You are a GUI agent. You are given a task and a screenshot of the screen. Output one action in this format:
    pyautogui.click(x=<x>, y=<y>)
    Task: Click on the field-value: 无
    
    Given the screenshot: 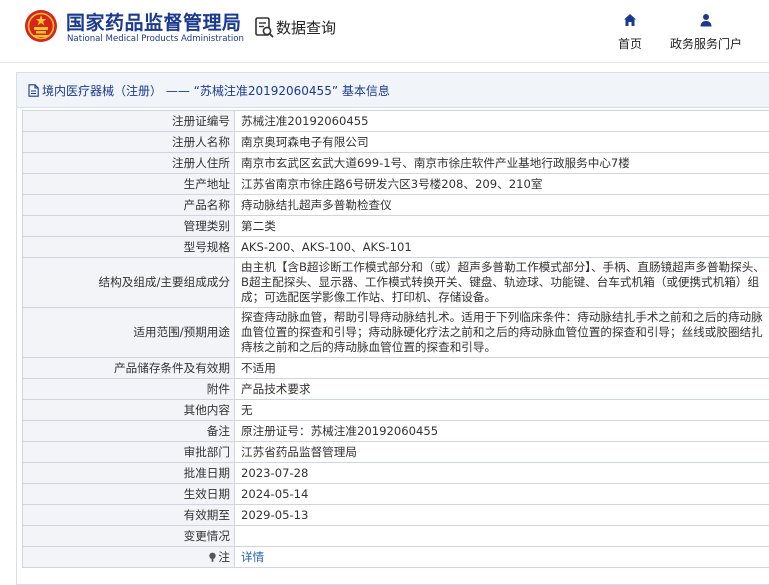 What is the action you would take?
    pyautogui.click(x=501, y=410)
    